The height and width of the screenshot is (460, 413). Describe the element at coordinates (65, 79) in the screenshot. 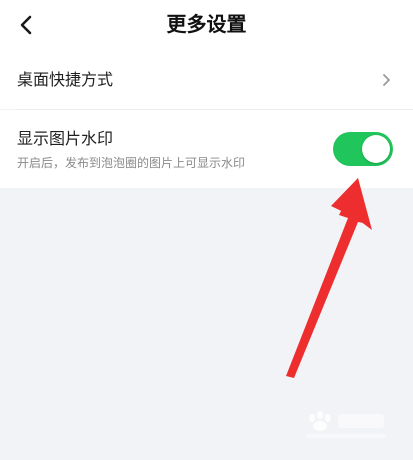

I see `desktop-shortcut-label: 桌面快捷方式` at that location.